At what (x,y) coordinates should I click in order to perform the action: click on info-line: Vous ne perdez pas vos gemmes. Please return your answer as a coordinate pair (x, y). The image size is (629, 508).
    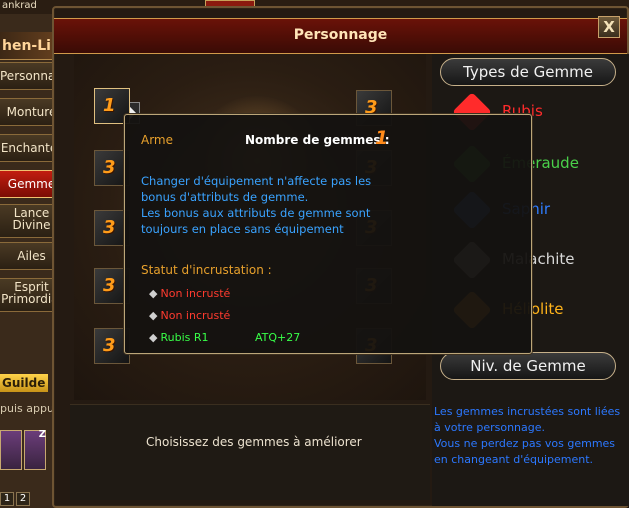
    Looking at the image, I should click on (525, 443).